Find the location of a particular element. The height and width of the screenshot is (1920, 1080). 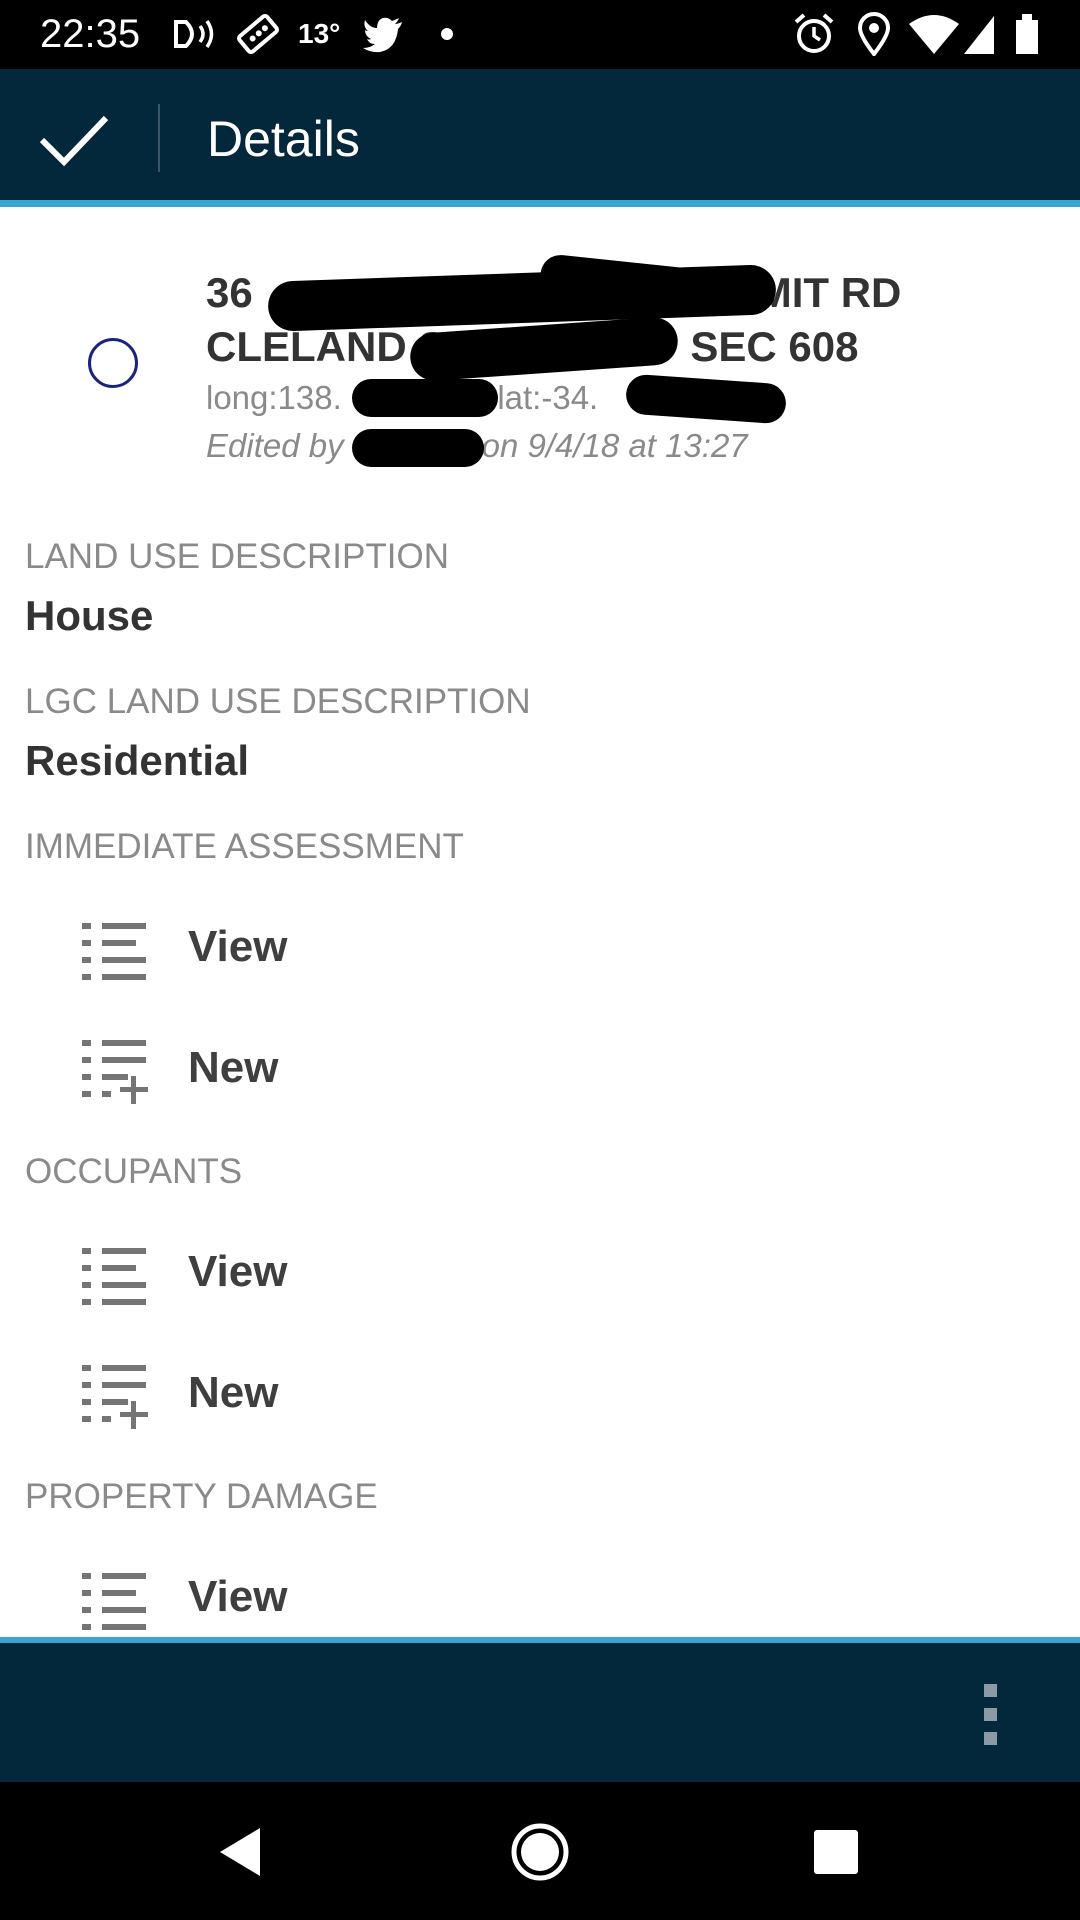

app-bar-divider is located at coordinates (159, 138).